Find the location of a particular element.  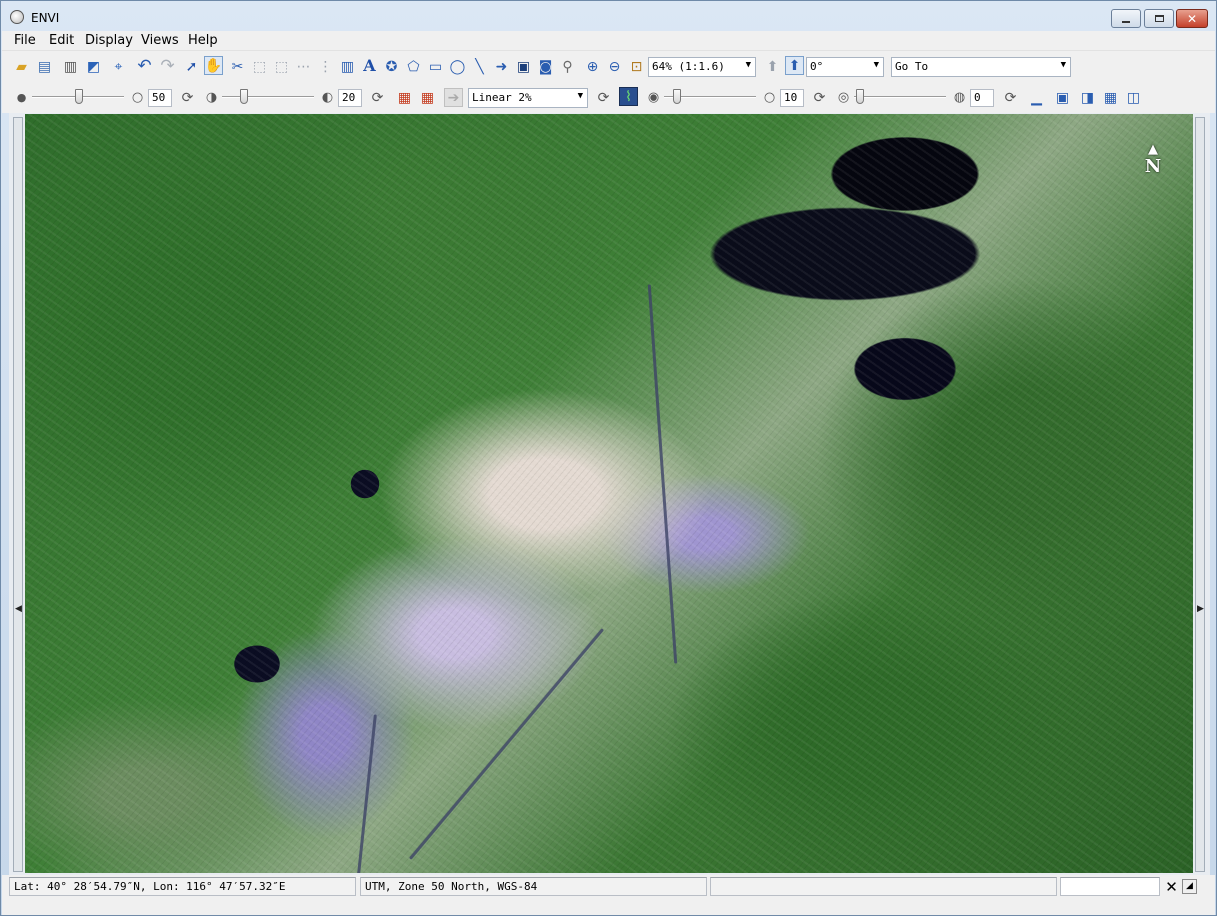

rotate-up-icon: ⬆ is located at coordinates (772, 66).